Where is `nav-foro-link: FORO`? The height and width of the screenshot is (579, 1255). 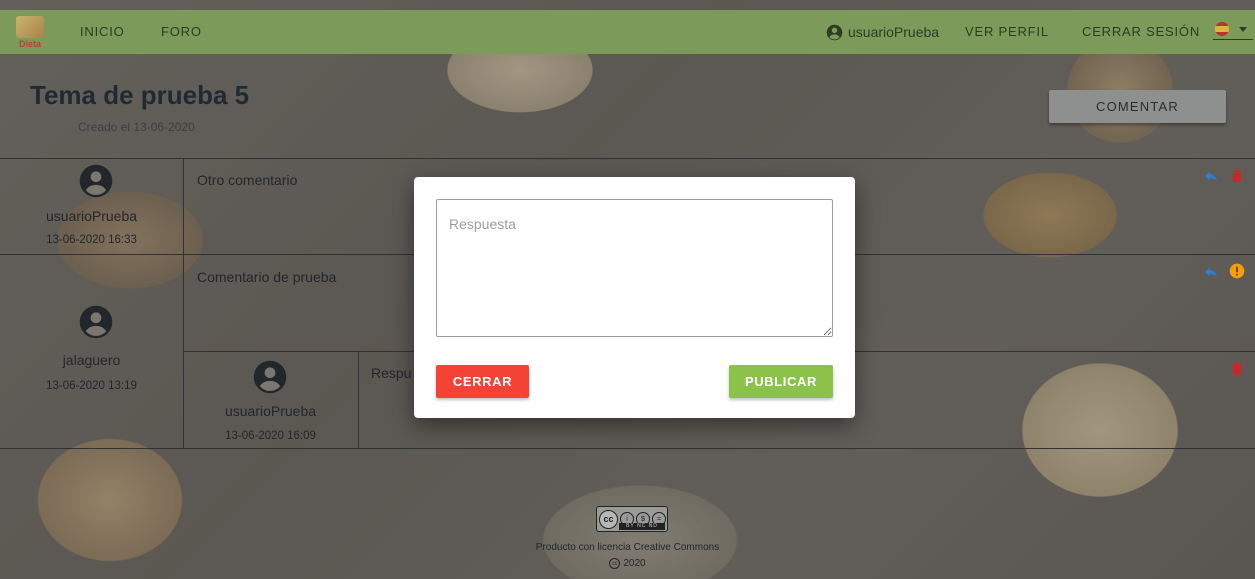
nav-foro-link: FORO is located at coordinates (181, 32).